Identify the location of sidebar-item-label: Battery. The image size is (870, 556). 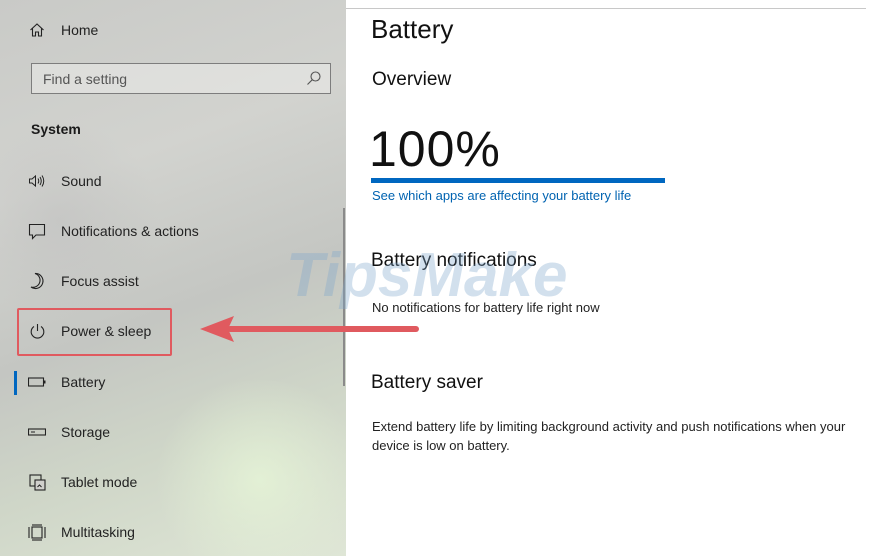
(83, 382).